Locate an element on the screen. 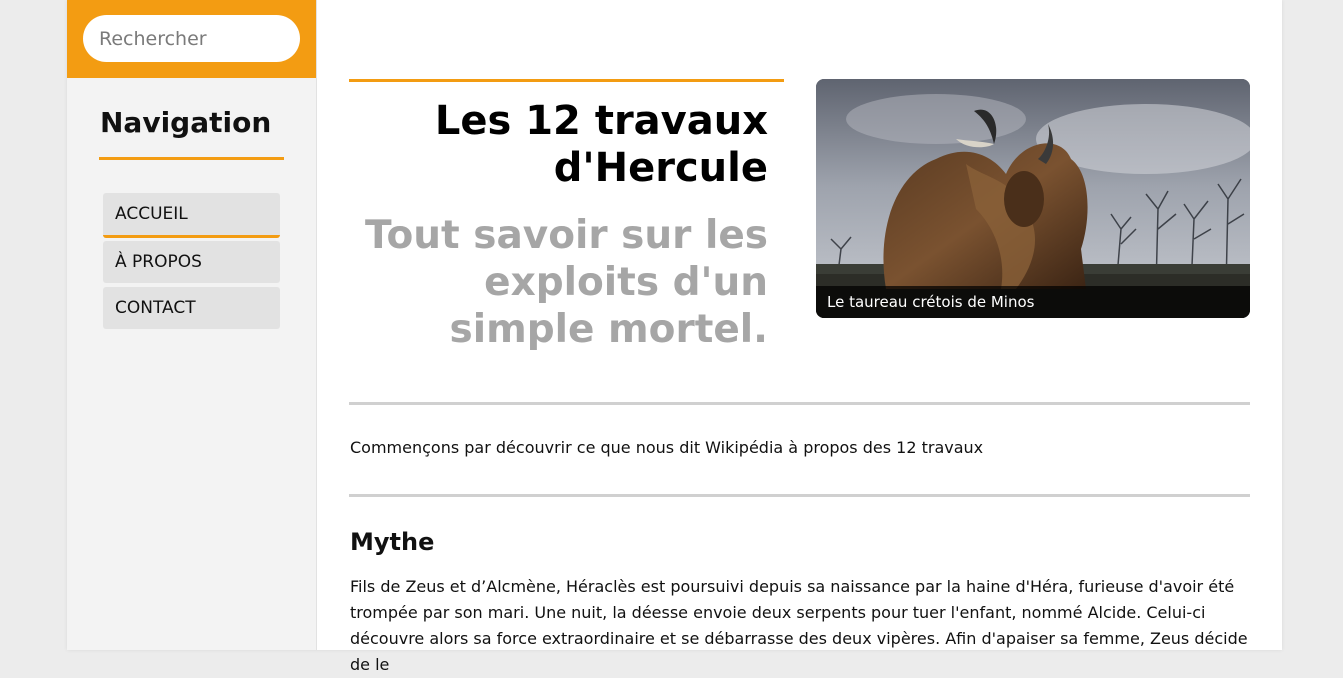 The image size is (1343, 678). page-title: Les 12 travaux d'Hercule is located at coordinates (601, 144).